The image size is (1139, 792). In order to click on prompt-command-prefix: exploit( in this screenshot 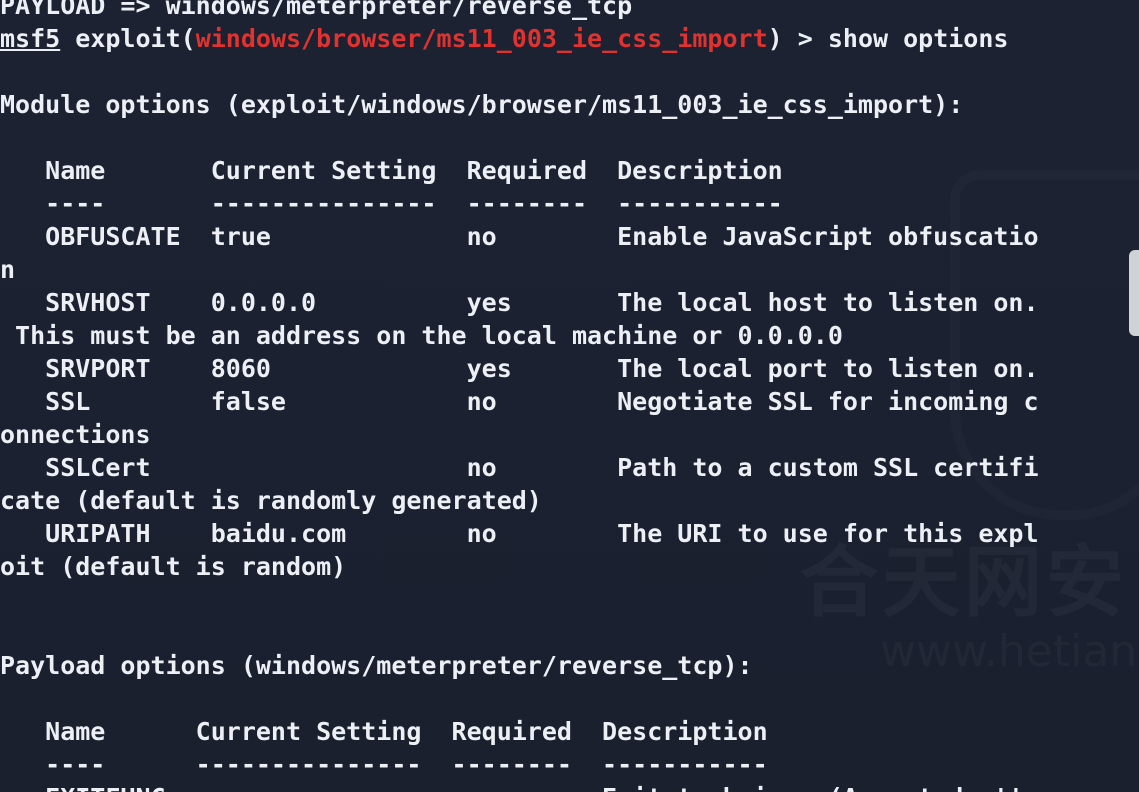, I will do `click(128, 38)`.